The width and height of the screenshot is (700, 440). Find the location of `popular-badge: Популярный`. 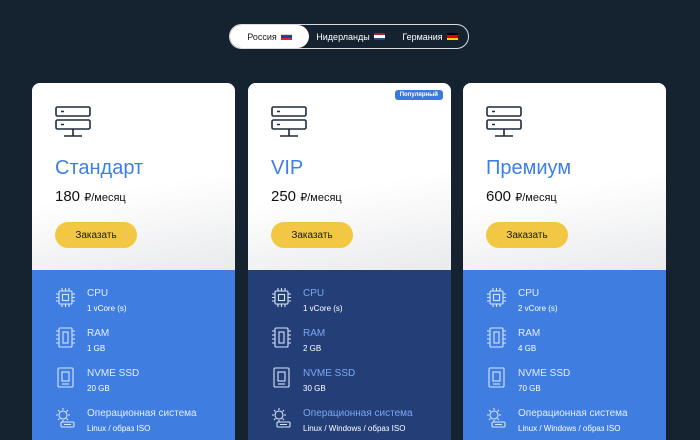

popular-badge: Популярный is located at coordinates (418, 95).